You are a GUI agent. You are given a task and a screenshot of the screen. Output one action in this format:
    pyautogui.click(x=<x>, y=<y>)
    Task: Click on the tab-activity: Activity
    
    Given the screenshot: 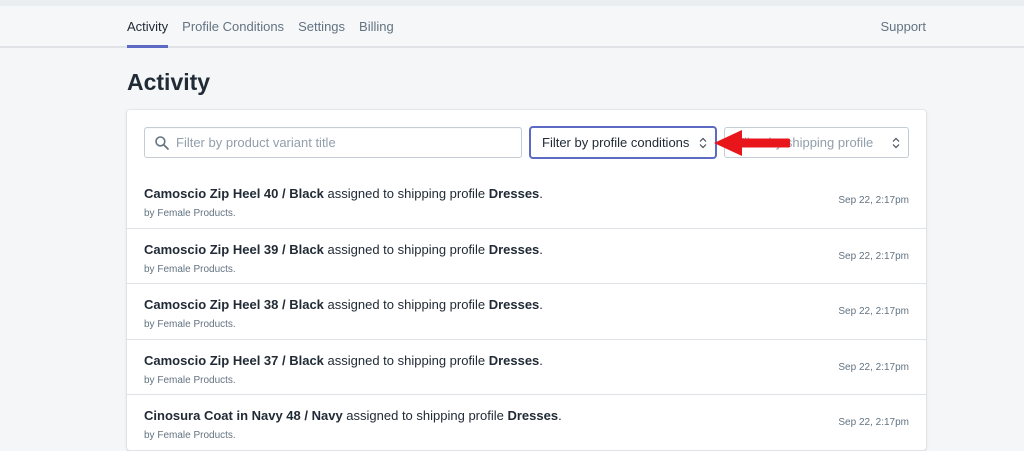 What is the action you would take?
    pyautogui.click(x=148, y=27)
    